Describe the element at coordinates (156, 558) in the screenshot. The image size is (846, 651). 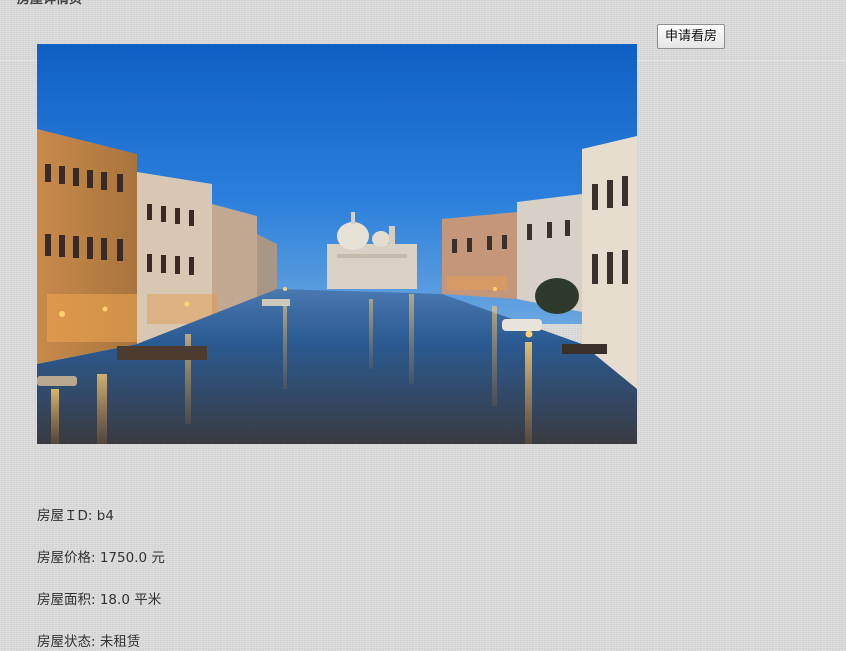
I see `house-price-unit: 元` at that location.